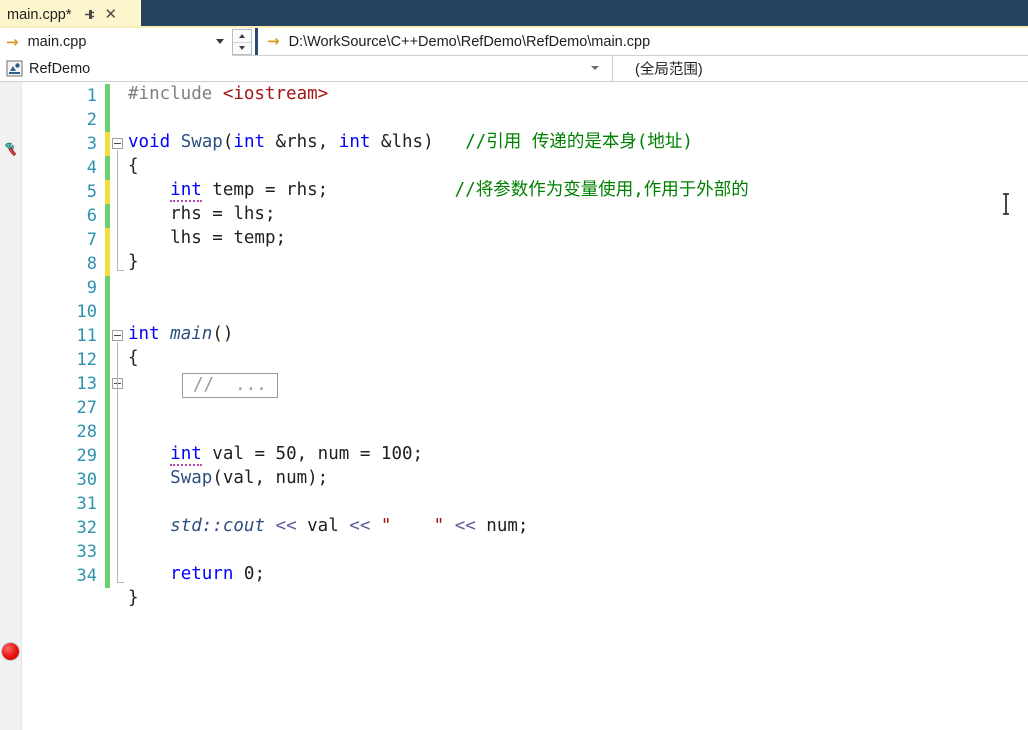  Describe the element at coordinates (86, 384) in the screenshot. I see `line-number: 13` at that location.